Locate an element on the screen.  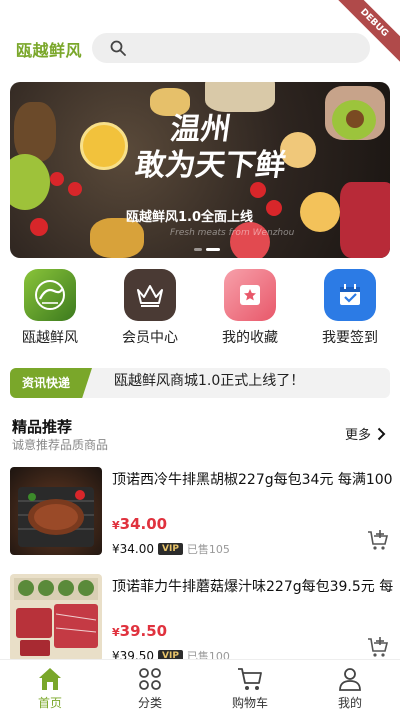
calendar-check-icon is located at coordinates (350, 295).